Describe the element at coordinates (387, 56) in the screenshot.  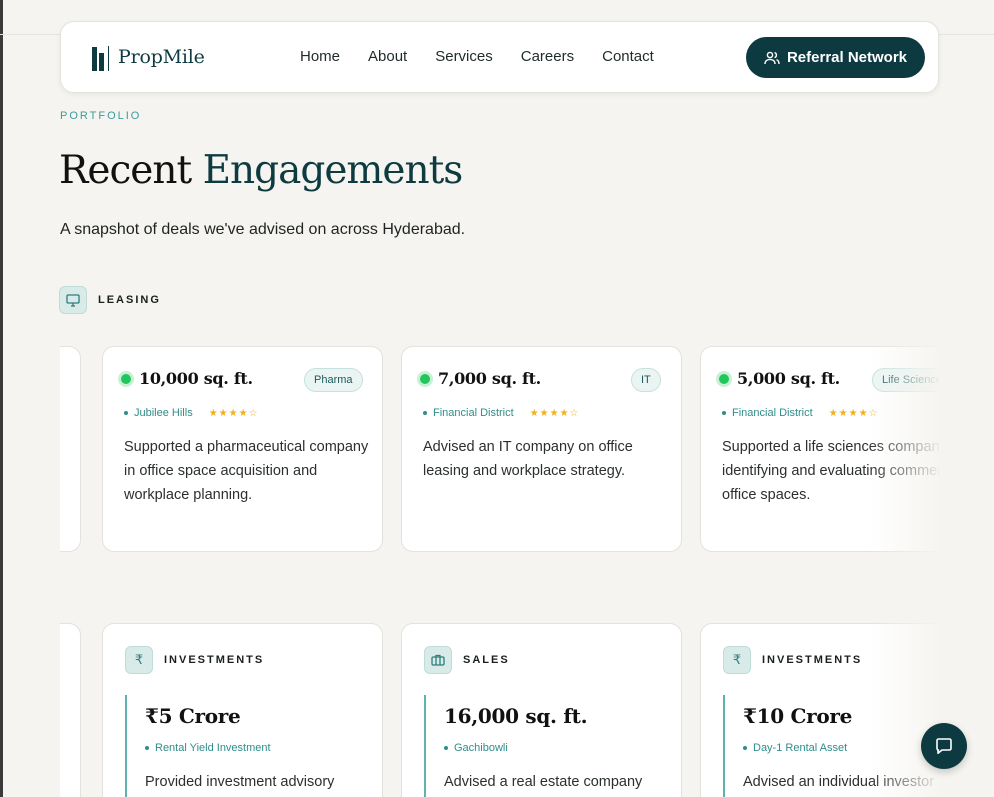
I see `nav-about: About` at that location.